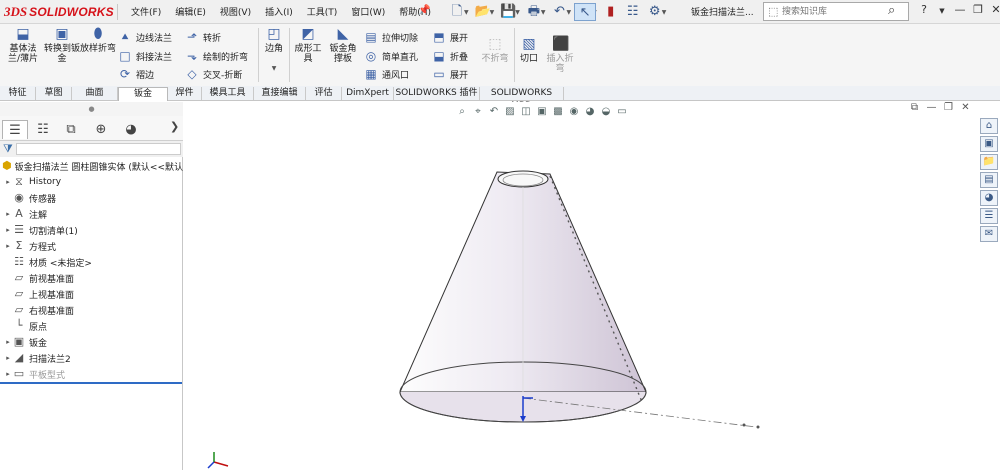  What do you see at coordinates (154, 38) in the screenshot?
I see `edge-flange-label: 边线法兰` at bounding box center [154, 38].